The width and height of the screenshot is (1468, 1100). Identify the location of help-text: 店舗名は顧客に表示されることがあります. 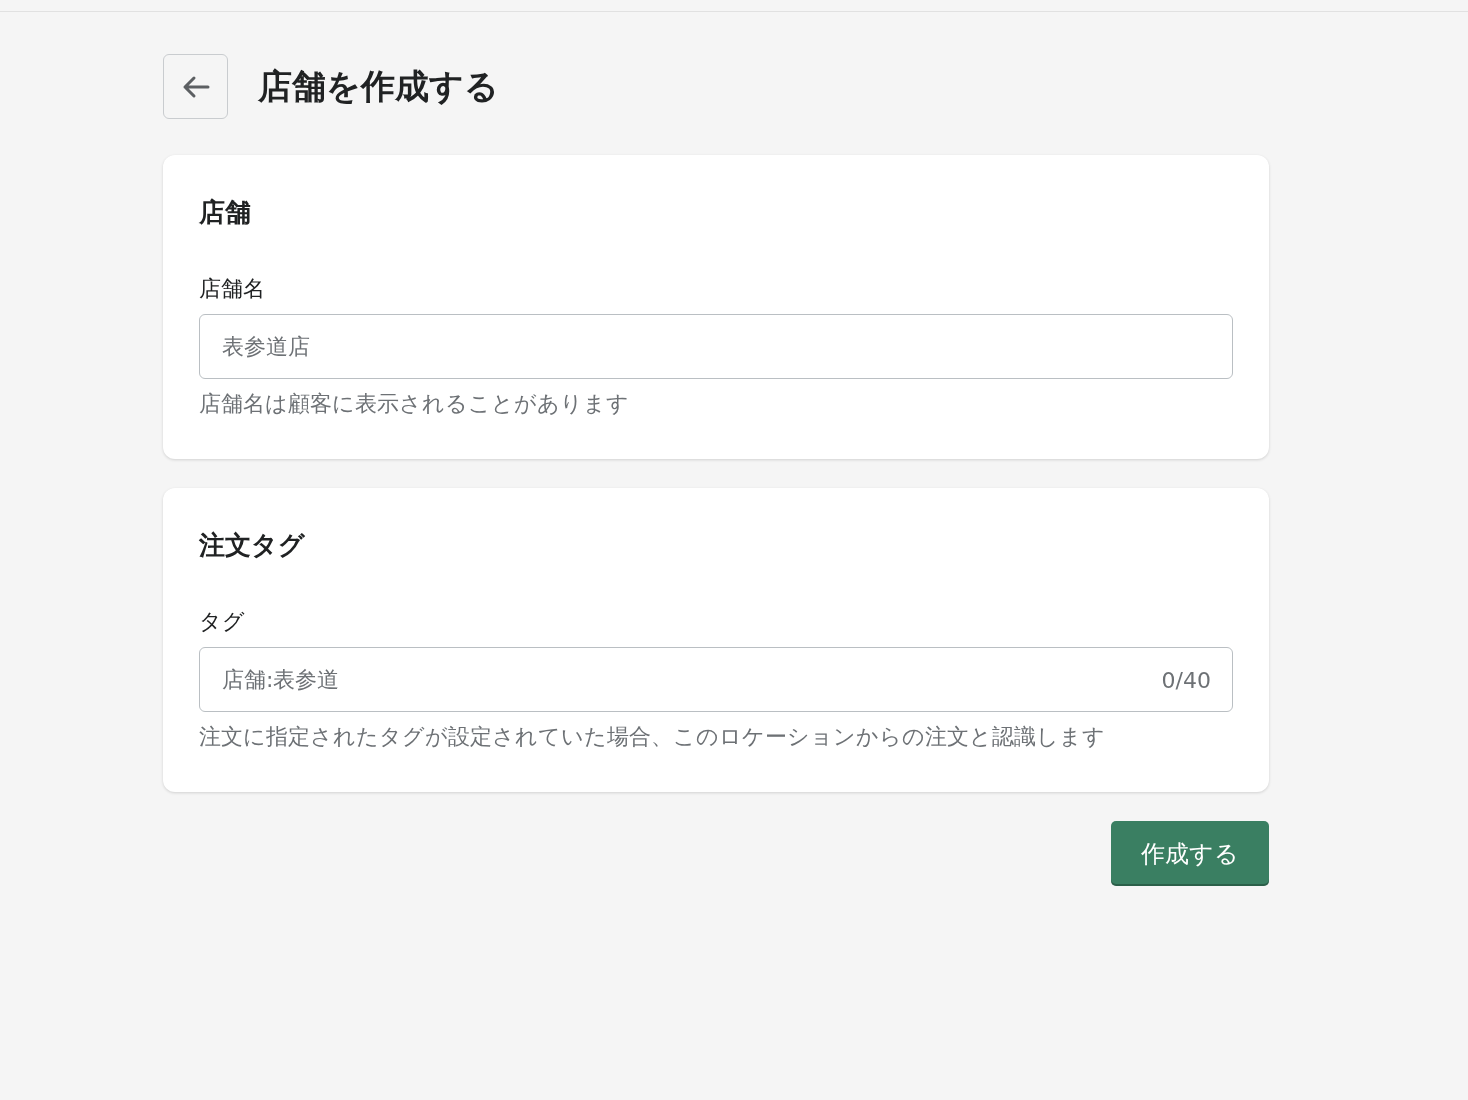
(414, 404).